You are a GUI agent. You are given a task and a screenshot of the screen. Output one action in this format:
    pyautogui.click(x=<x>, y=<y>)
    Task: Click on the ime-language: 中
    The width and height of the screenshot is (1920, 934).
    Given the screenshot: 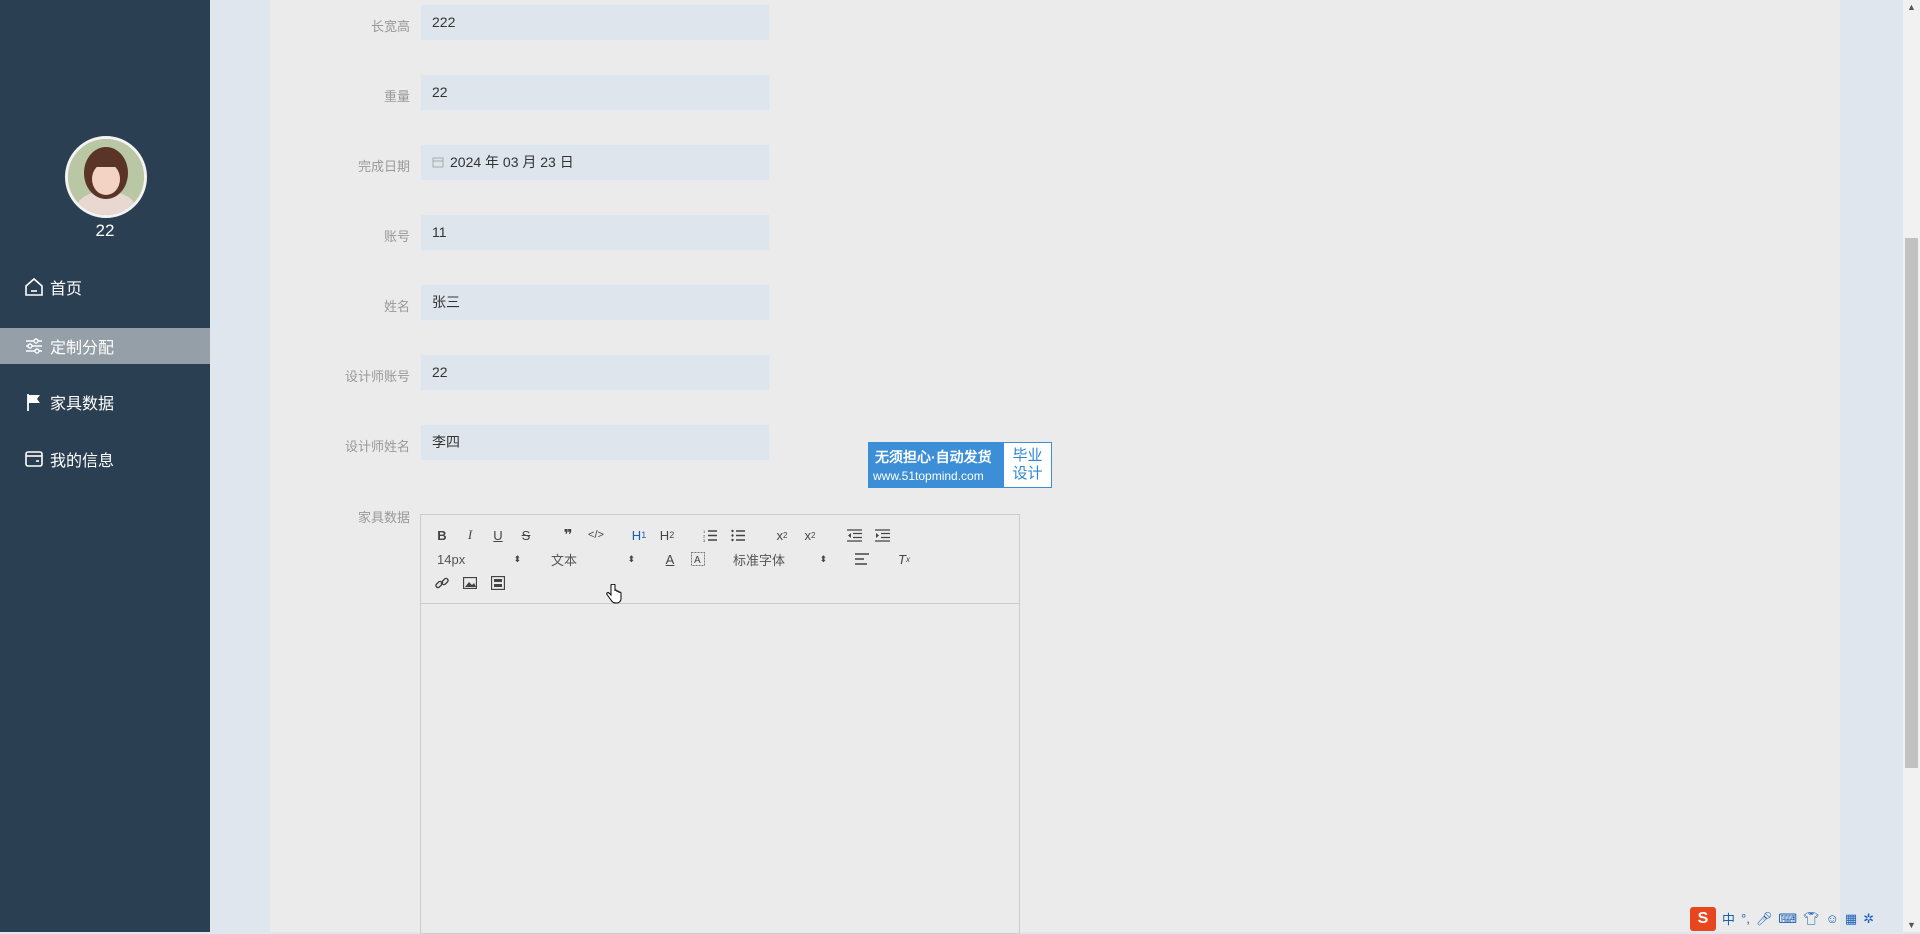 What is the action you would take?
    pyautogui.click(x=1728, y=918)
    